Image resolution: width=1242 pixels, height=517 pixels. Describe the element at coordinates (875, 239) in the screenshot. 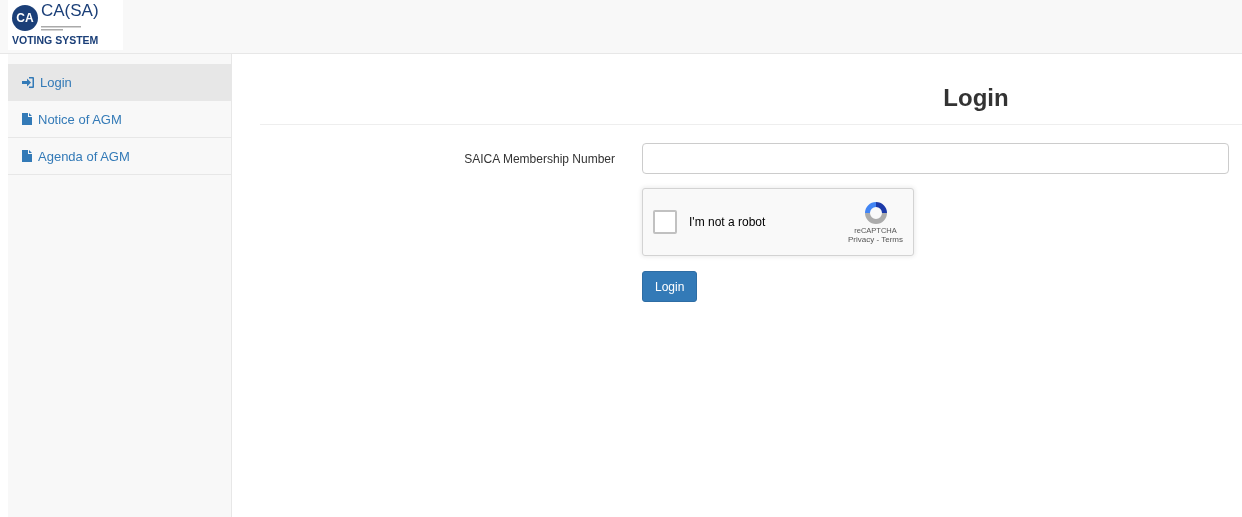

I see `recaptcha-links: Privacy - Terms` at that location.